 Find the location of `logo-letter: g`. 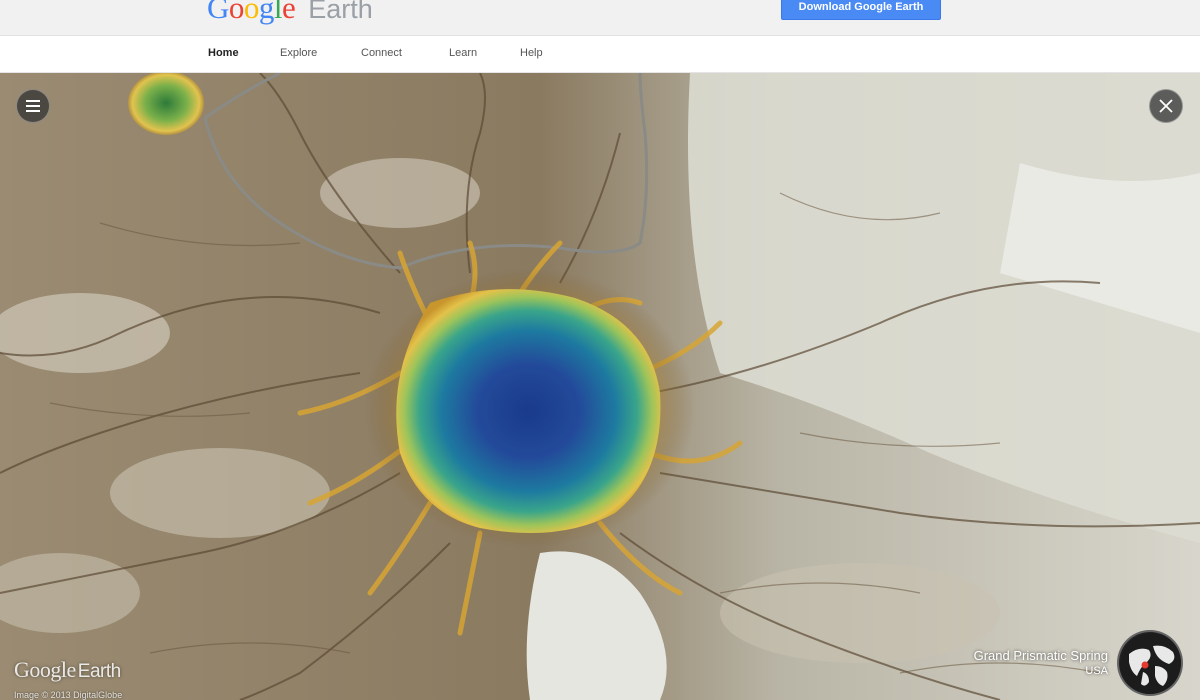

logo-letter: g is located at coordinates (266, 12).